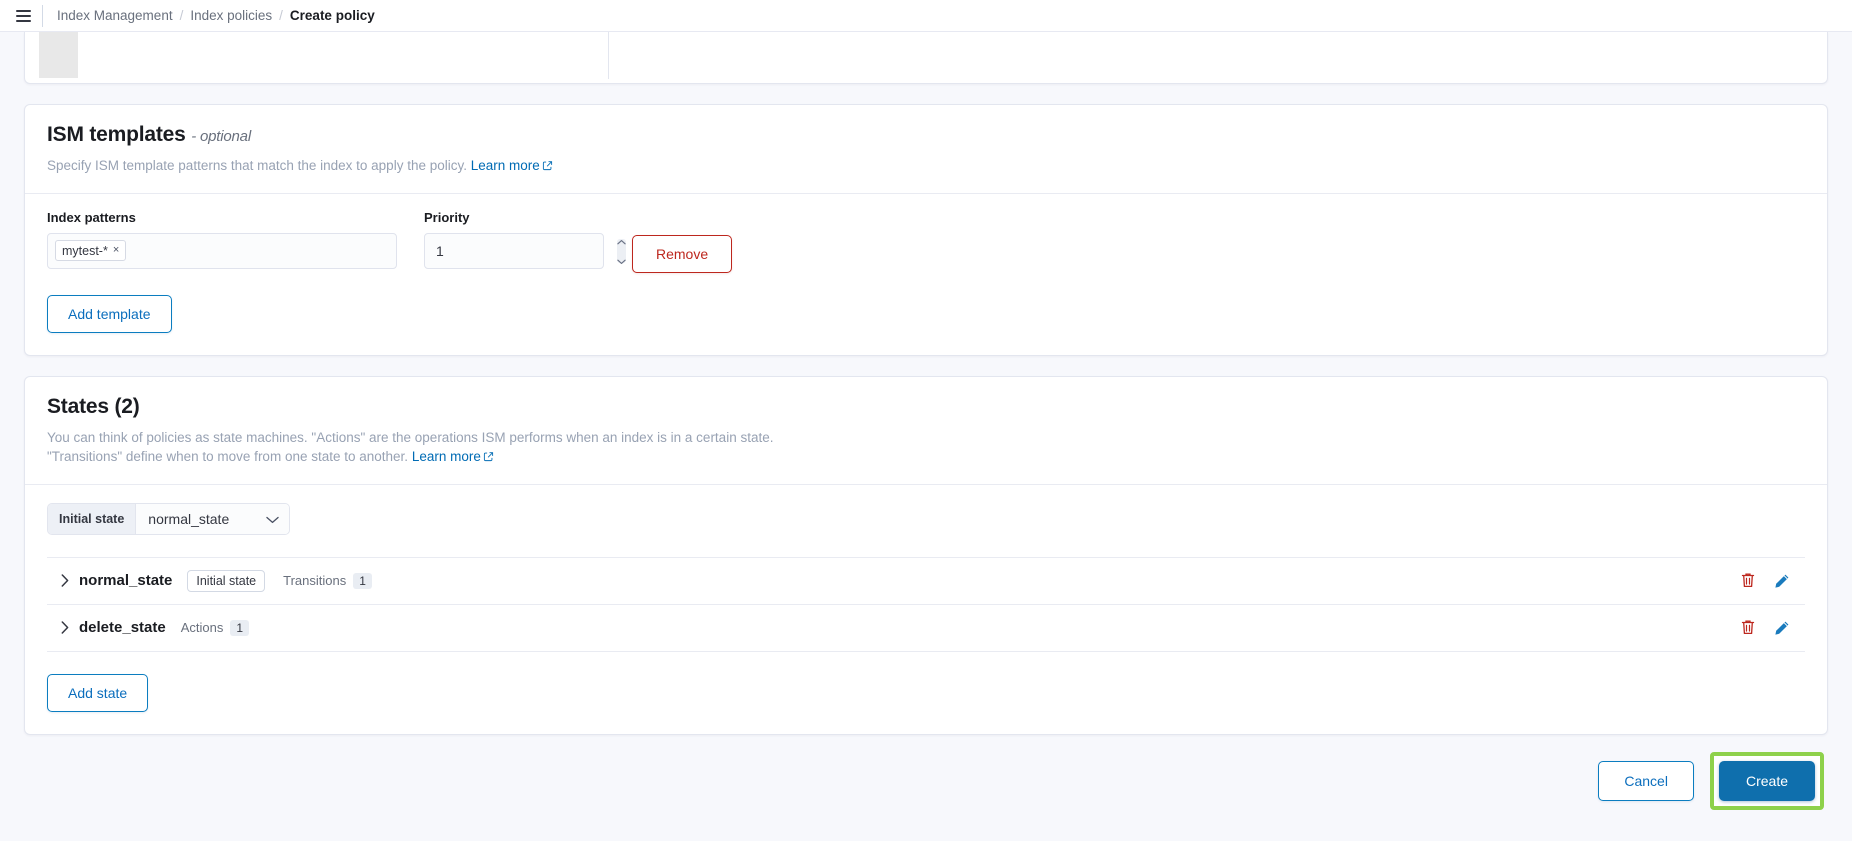 Image resolution: width=1852 pixels, height=841 pixels. Describe the element at coordinates (505, 165) in the screenshot. I see `ism-templates-learn-more-link: Learn more` at that location.